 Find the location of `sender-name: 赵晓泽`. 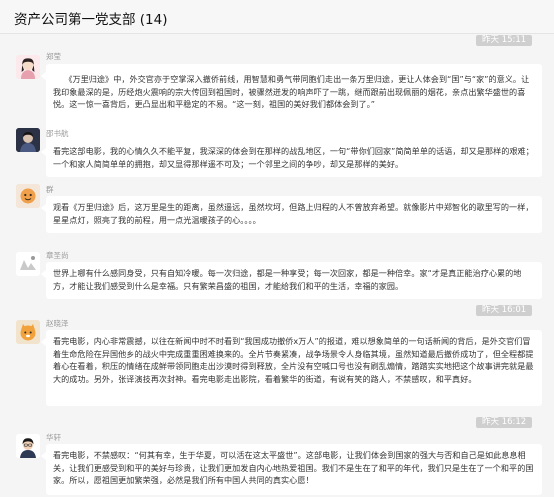

sender-name: 赵晓泽 is located at coordinates (57, 323).